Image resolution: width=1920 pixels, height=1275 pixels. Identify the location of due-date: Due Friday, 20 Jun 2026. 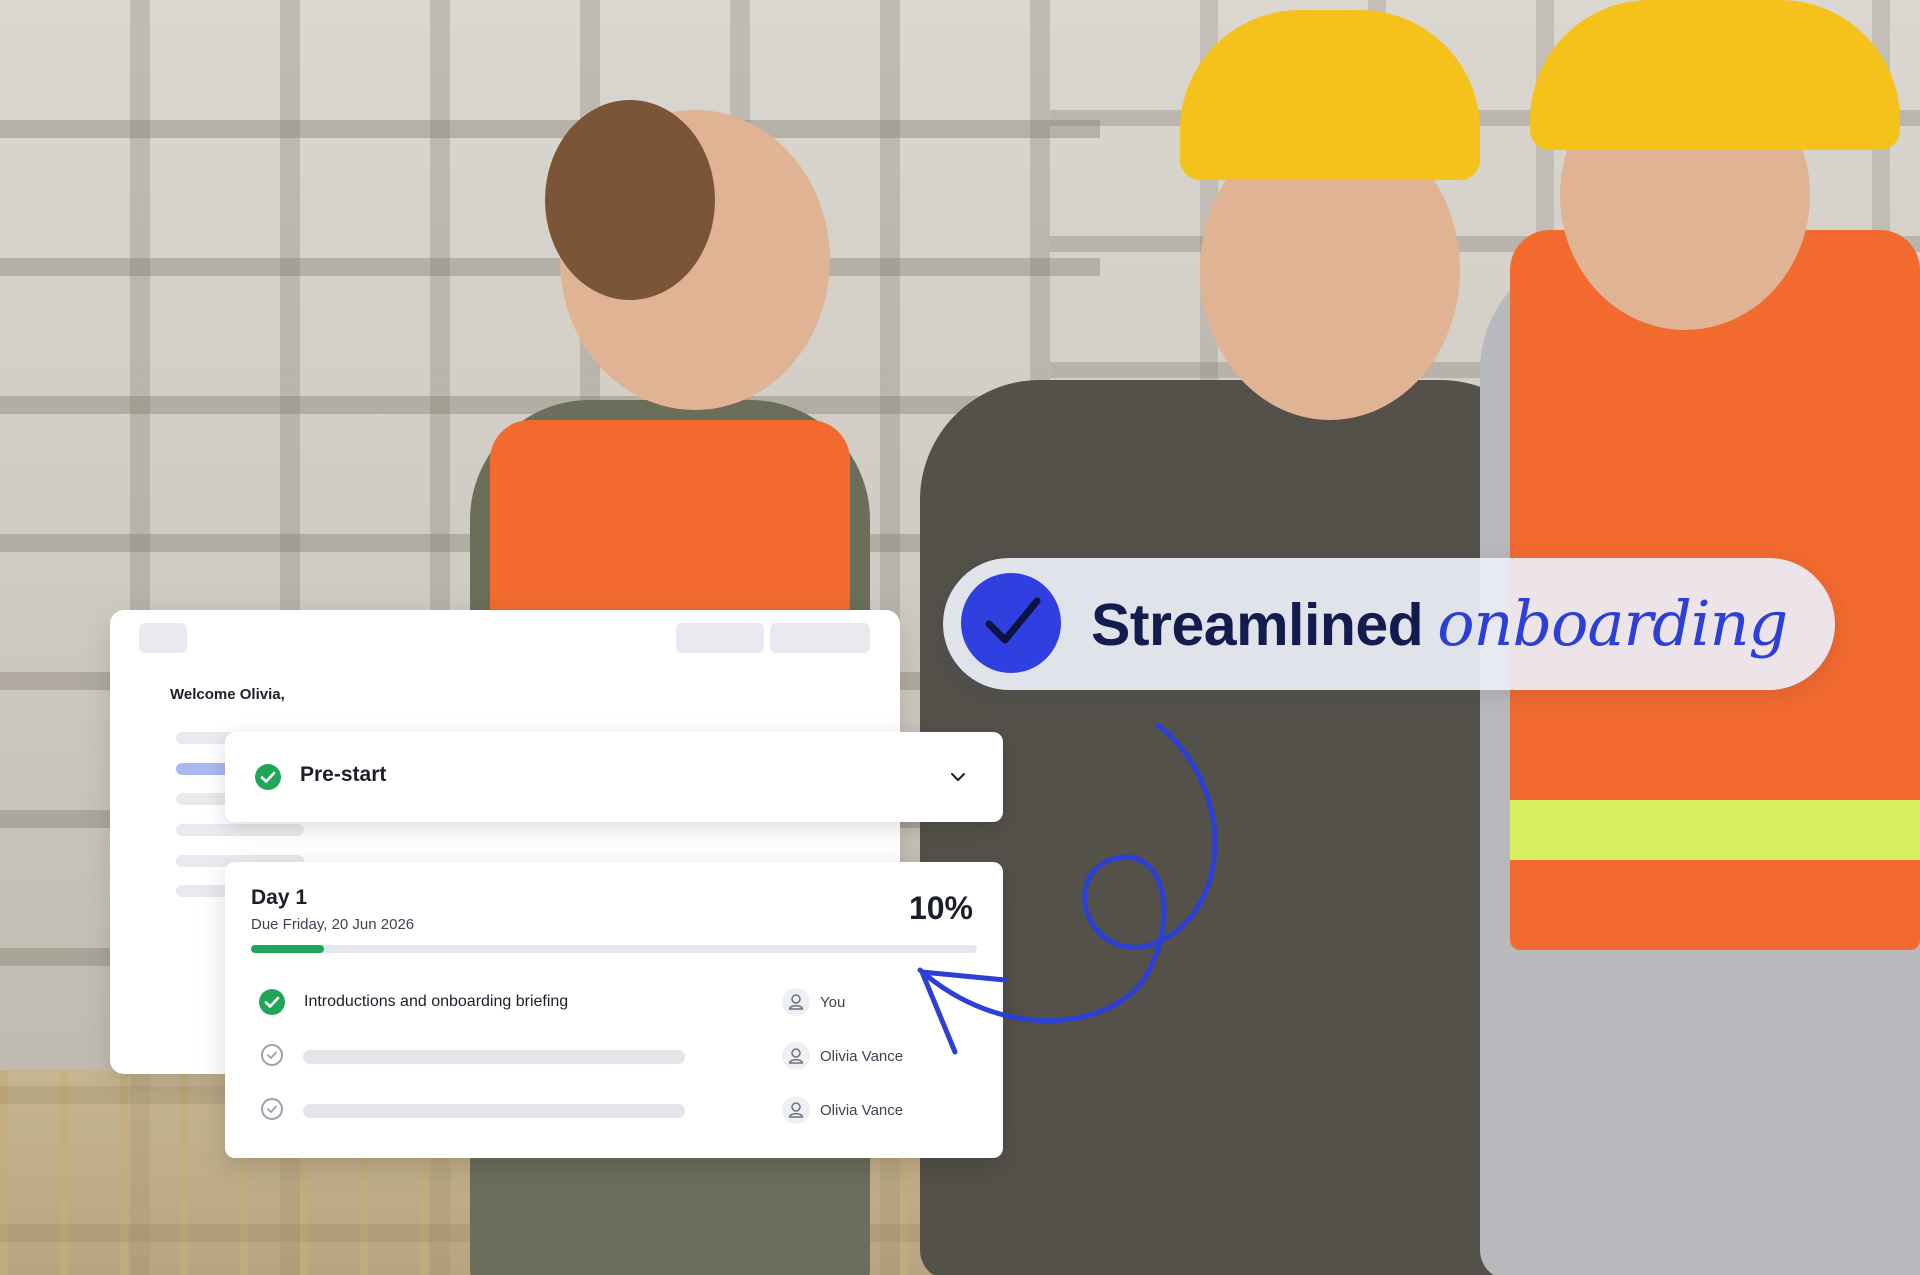
(333, 924).